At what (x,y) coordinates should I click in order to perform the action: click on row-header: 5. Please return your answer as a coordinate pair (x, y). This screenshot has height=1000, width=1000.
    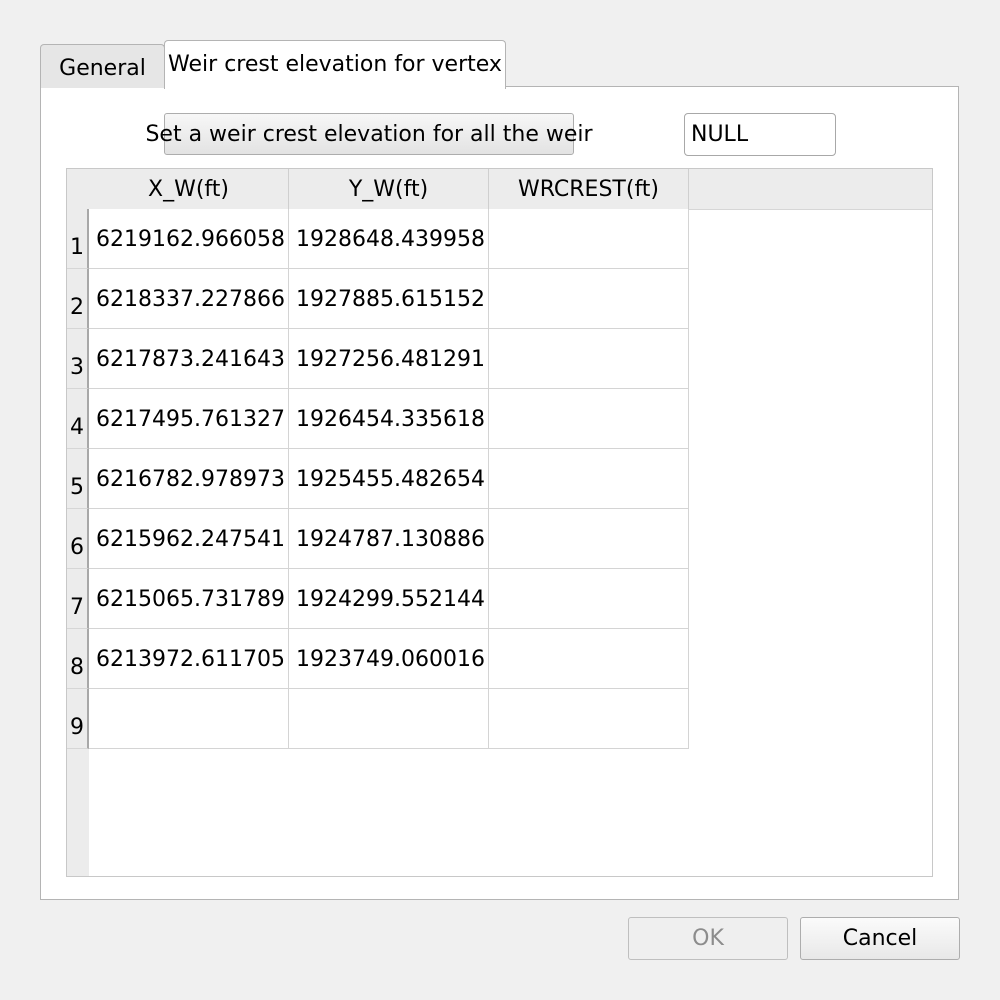
    Looking at the image, I should click on (78, 479).